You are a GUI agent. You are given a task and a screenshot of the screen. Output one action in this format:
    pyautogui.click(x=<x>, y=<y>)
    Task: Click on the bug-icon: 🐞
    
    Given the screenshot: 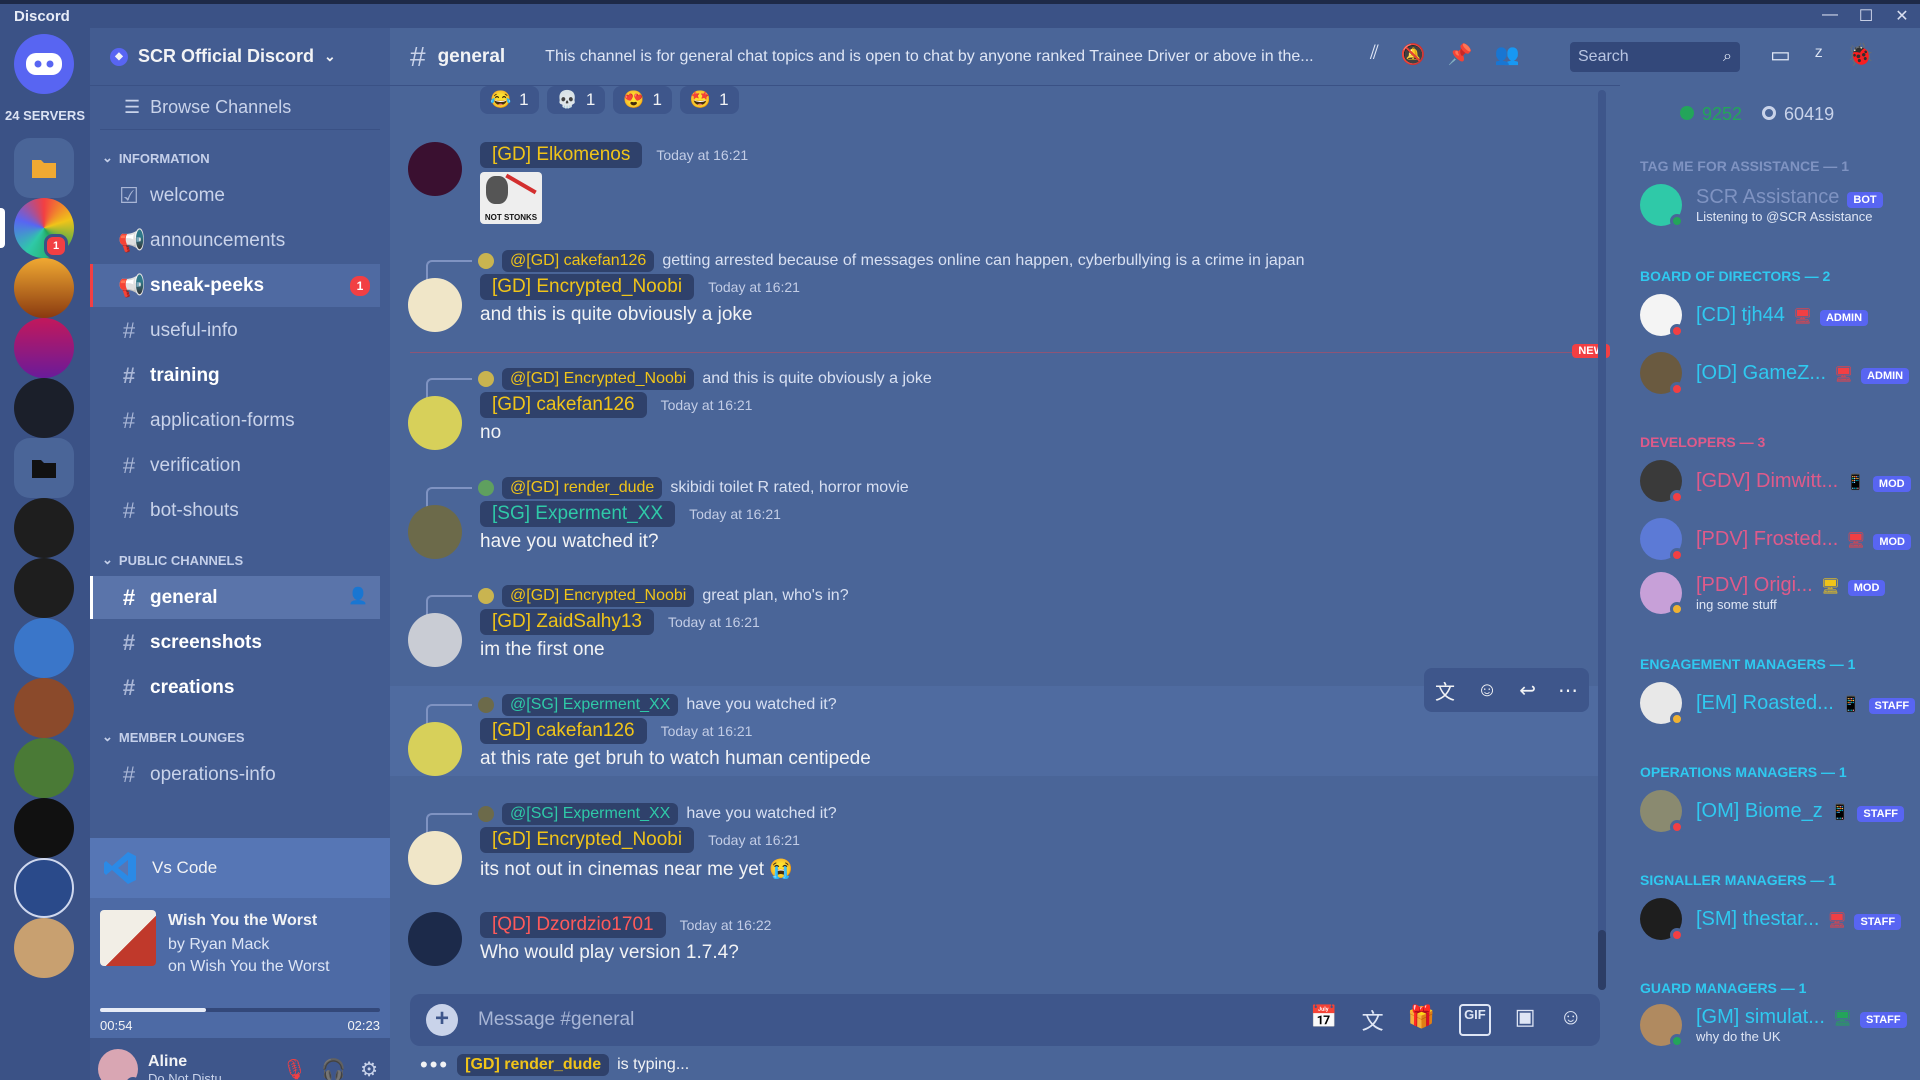 What is the action you would take?
    pyautogui.click(x=1860, y=55)
    